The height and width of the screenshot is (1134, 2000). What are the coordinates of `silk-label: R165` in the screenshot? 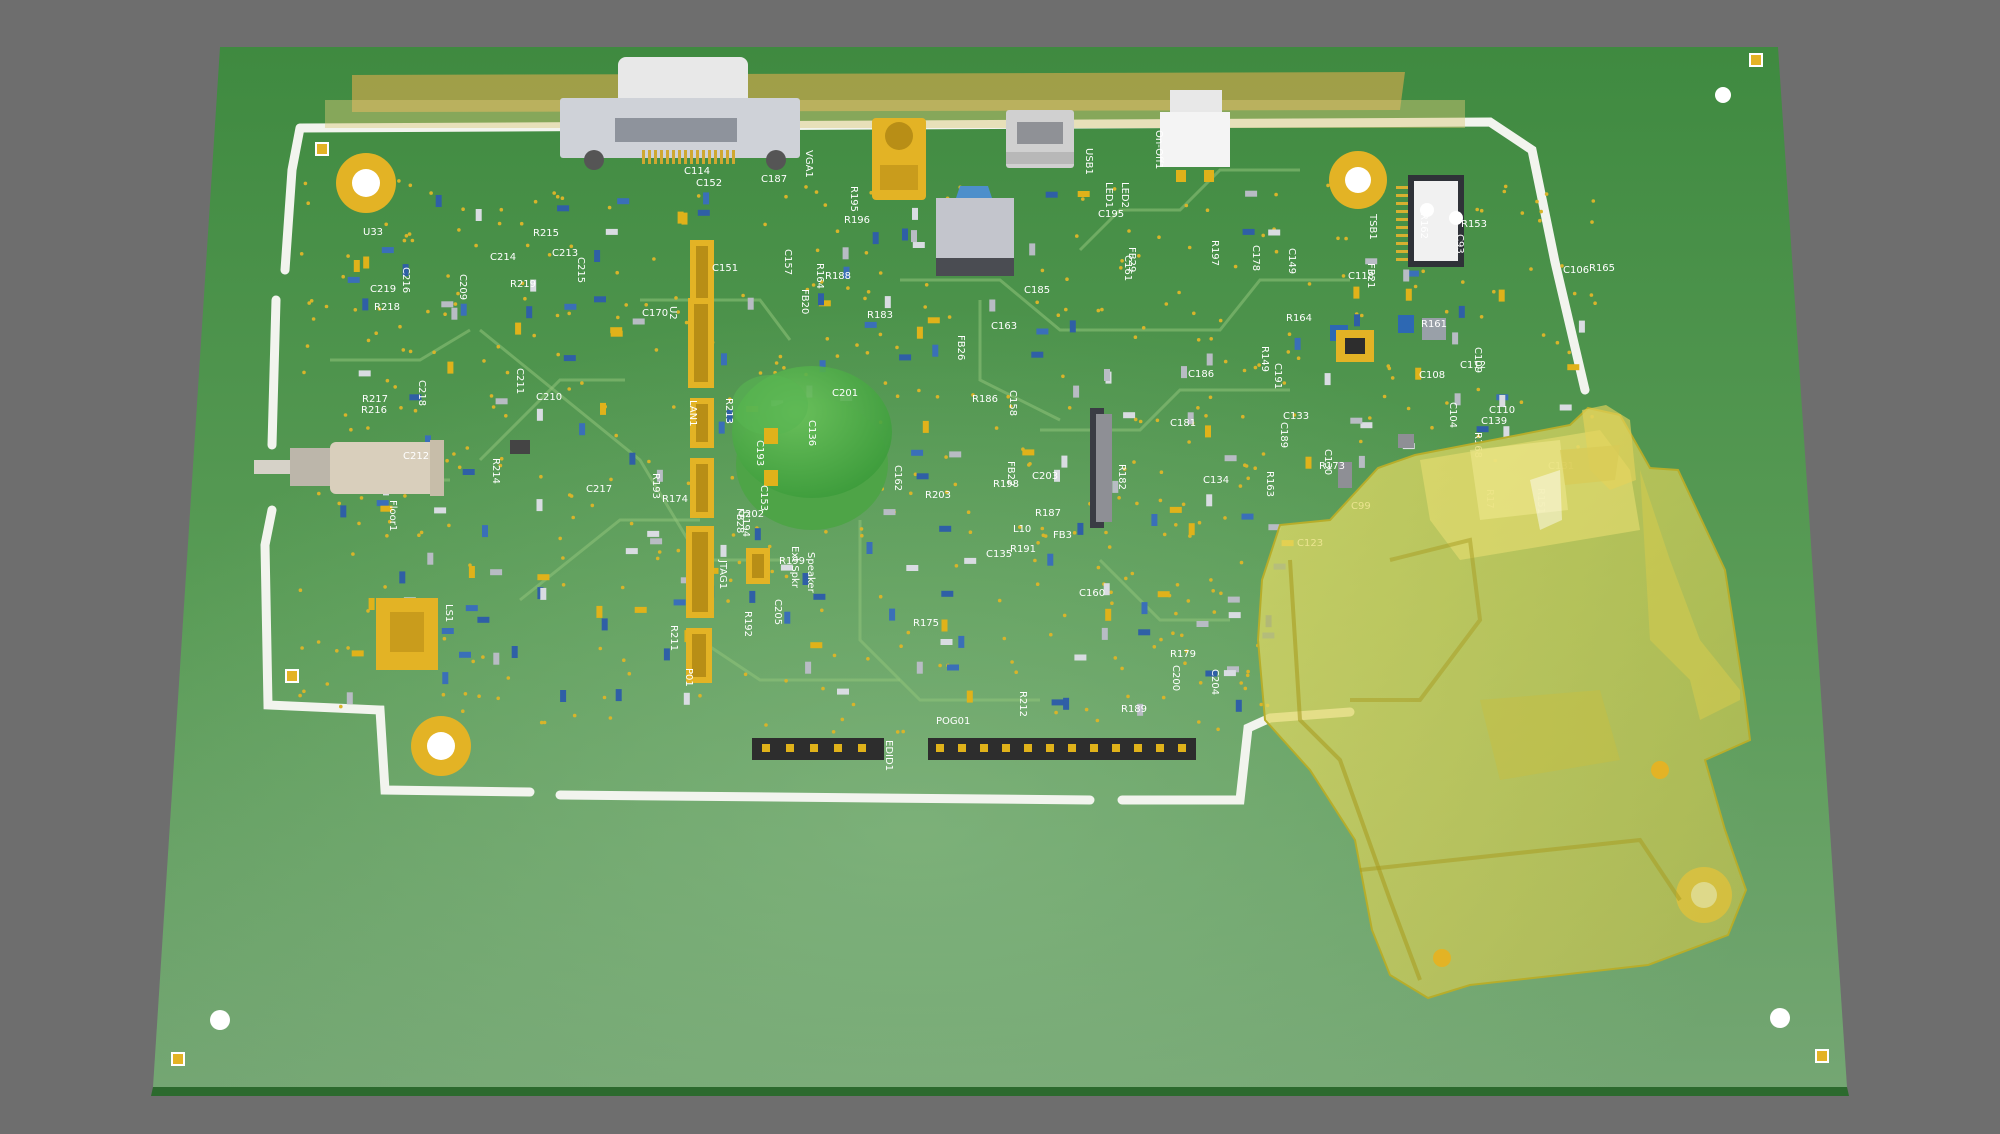 It's located at (1602, 268).